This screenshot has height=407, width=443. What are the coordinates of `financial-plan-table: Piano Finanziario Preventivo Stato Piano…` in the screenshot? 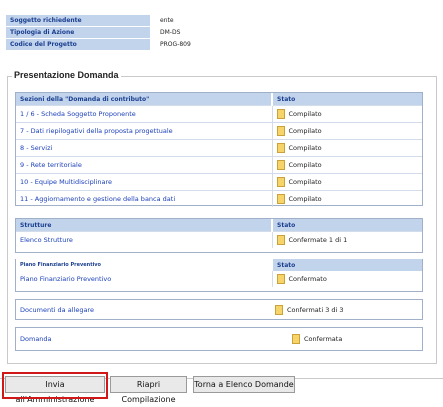 It's located at (219, 273).